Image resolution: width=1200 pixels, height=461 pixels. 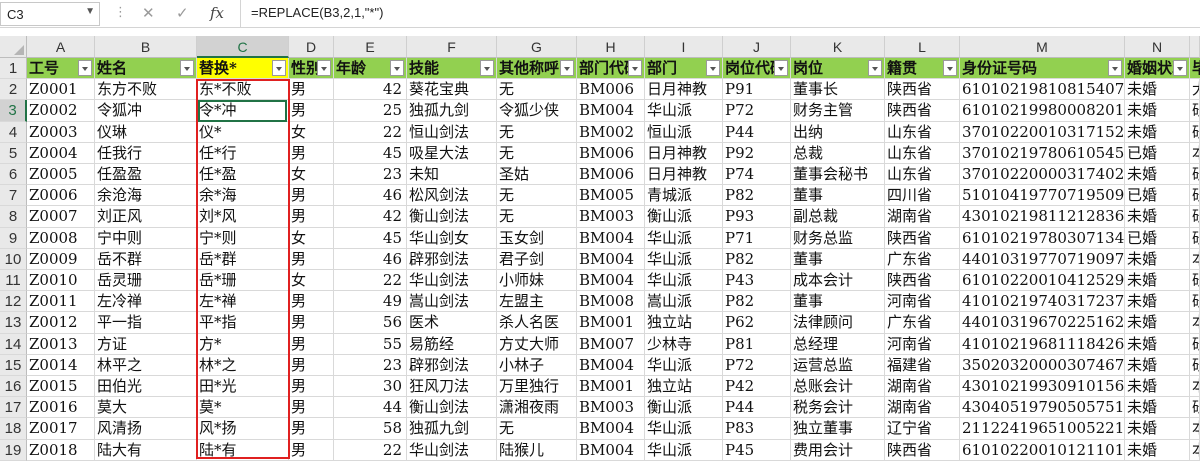 What do you see at coordinates (1157, 281) in the screenshot?
I see `cell-n11: 未婚` at bounding box center [1157, 281].